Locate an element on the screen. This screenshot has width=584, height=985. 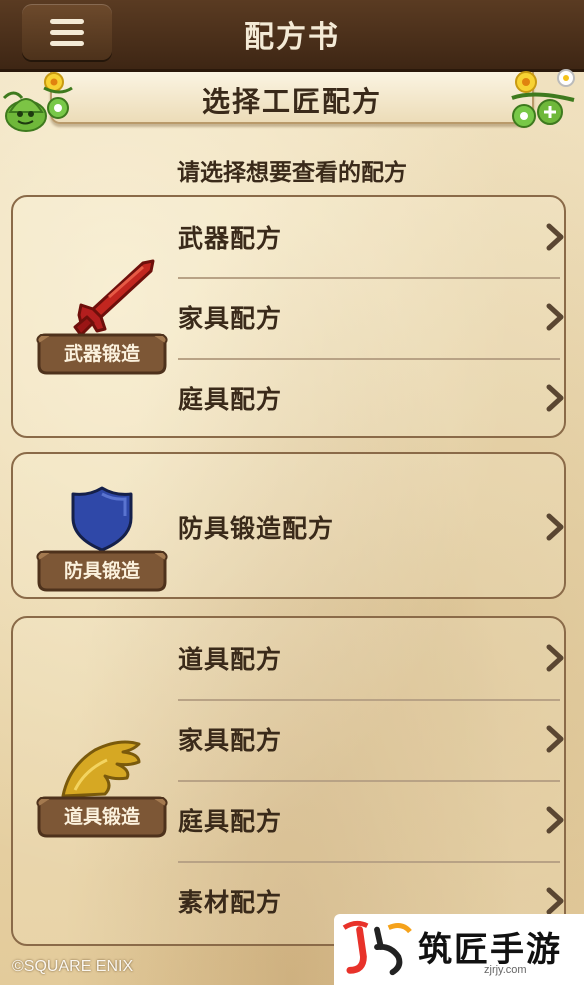
armor-forging-emblem: 防具锻造 is located at coordinates (102, 540).